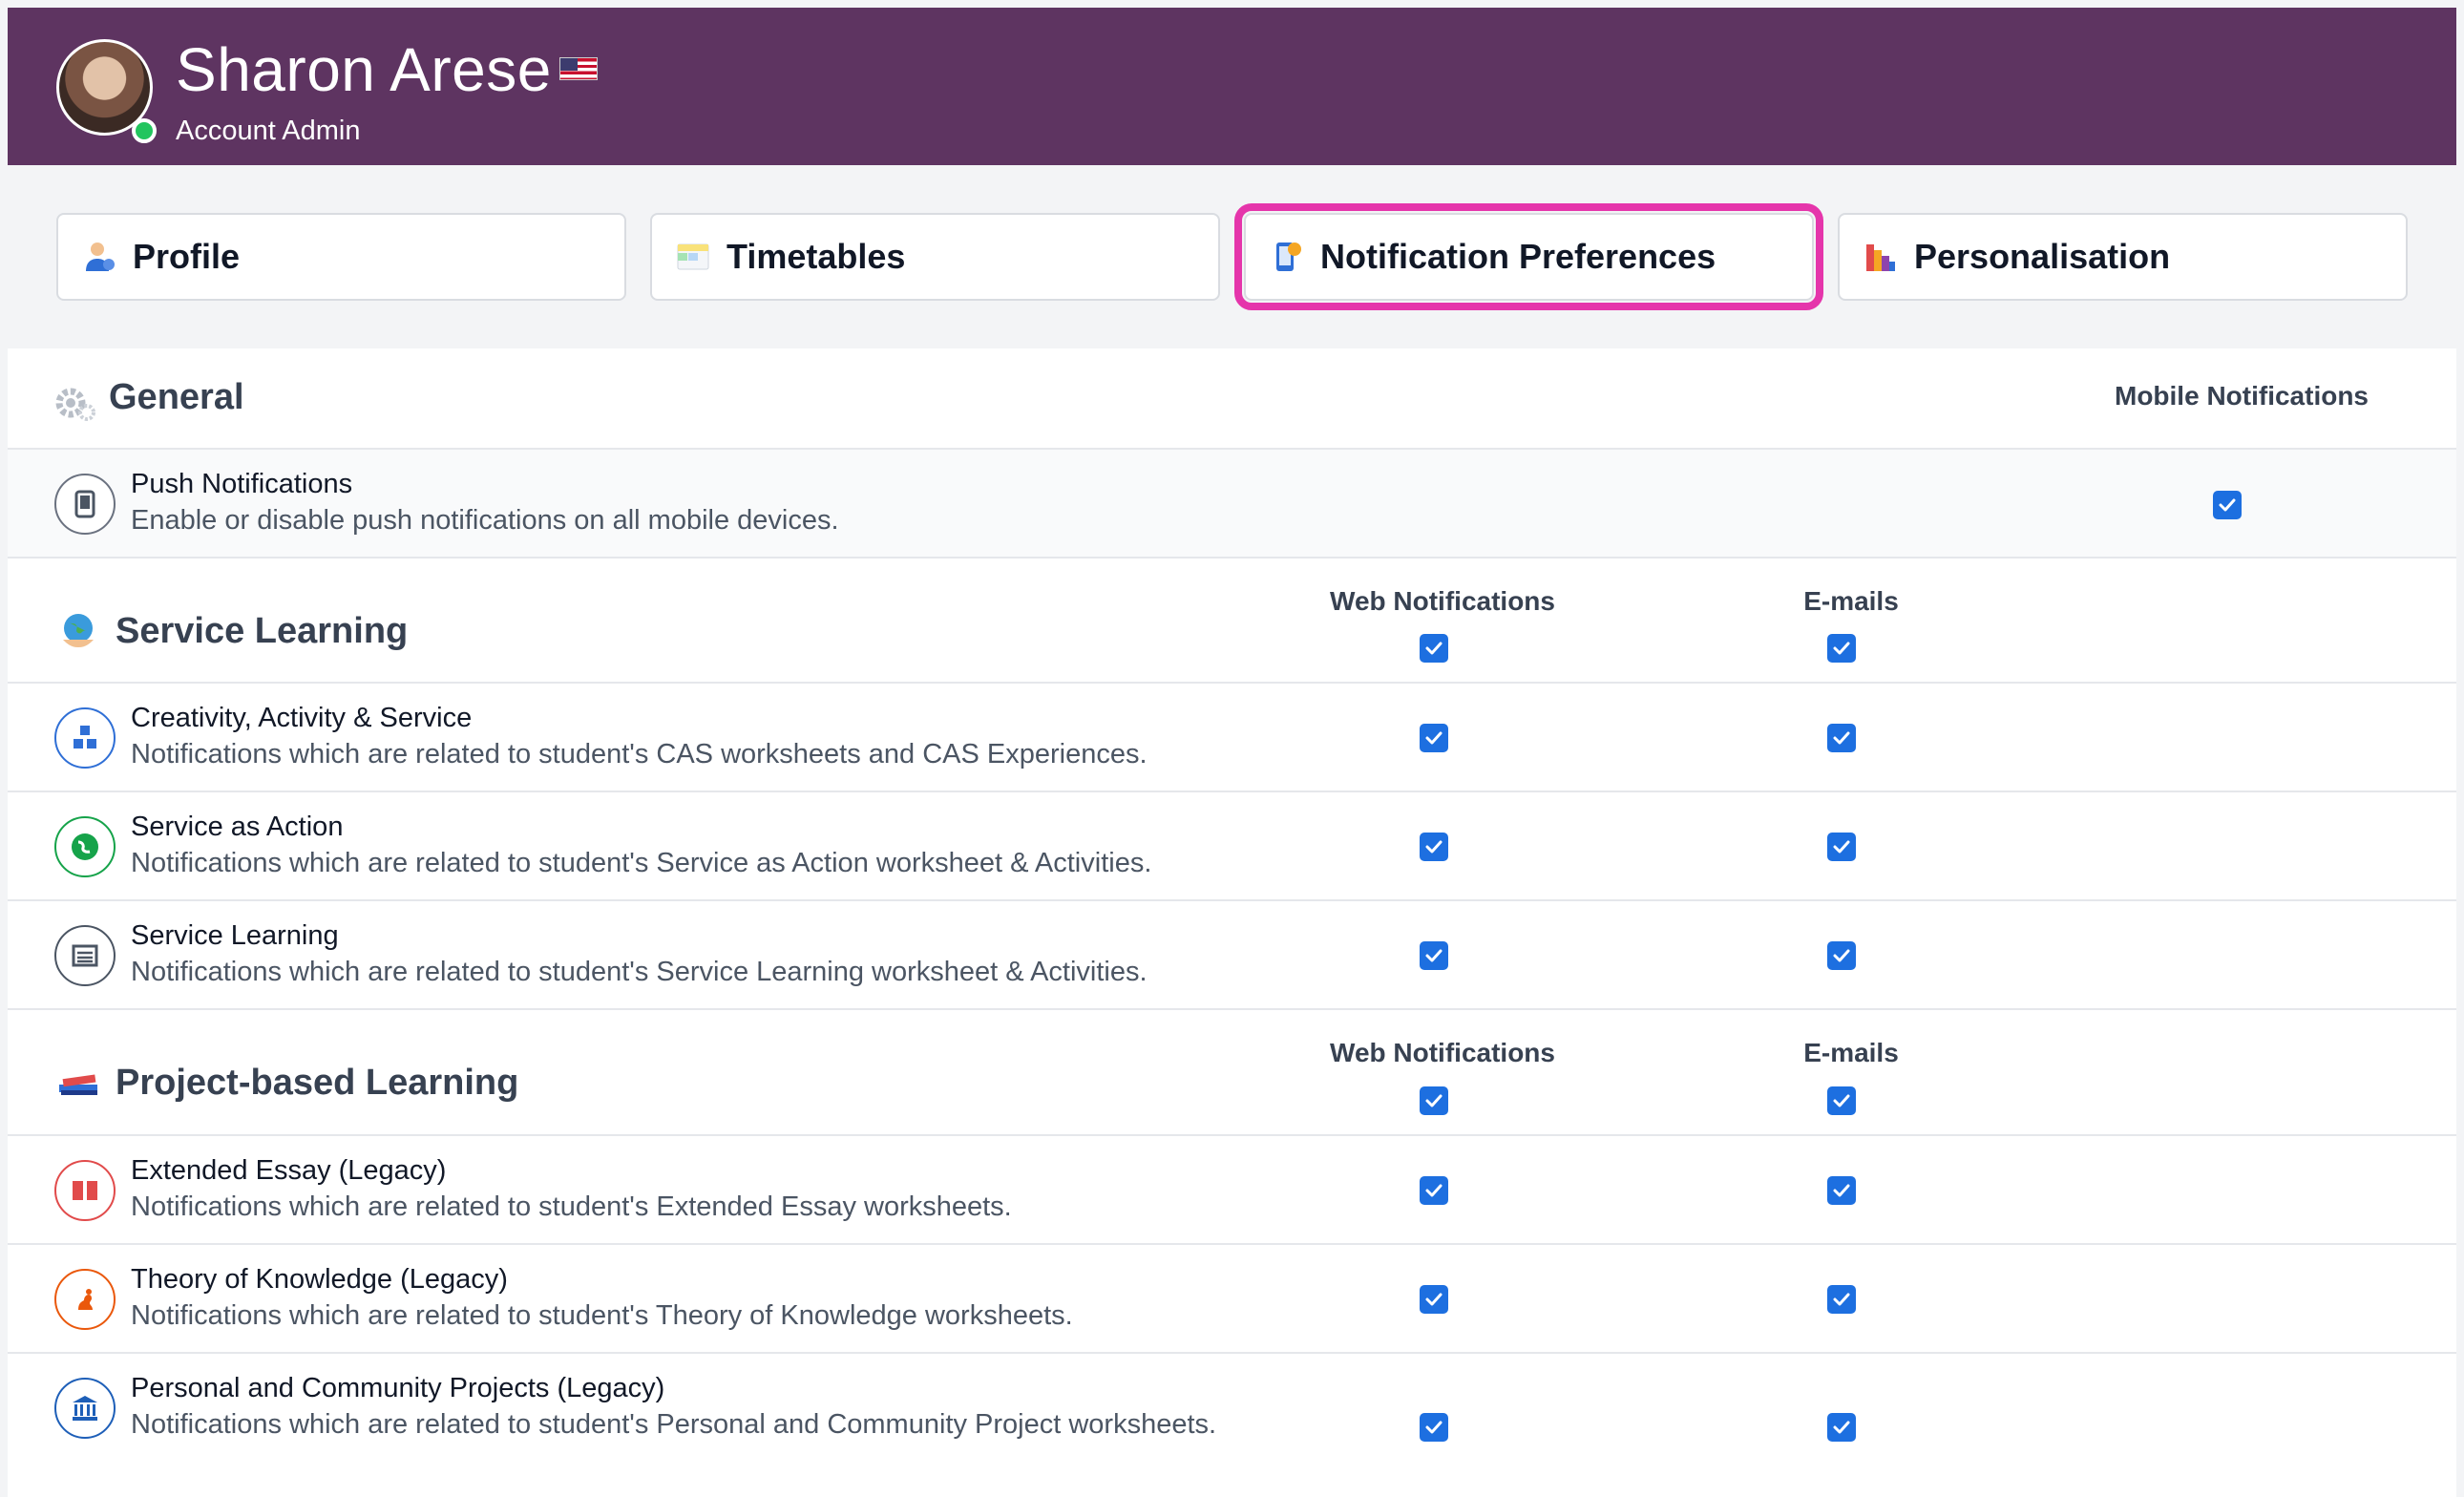 The height and width of the screenshot is (1497, 2464). Describe the element at coordinates (302, 718) in the screenshot. I see `row-title: Creativity, Activity & Service` at that location.